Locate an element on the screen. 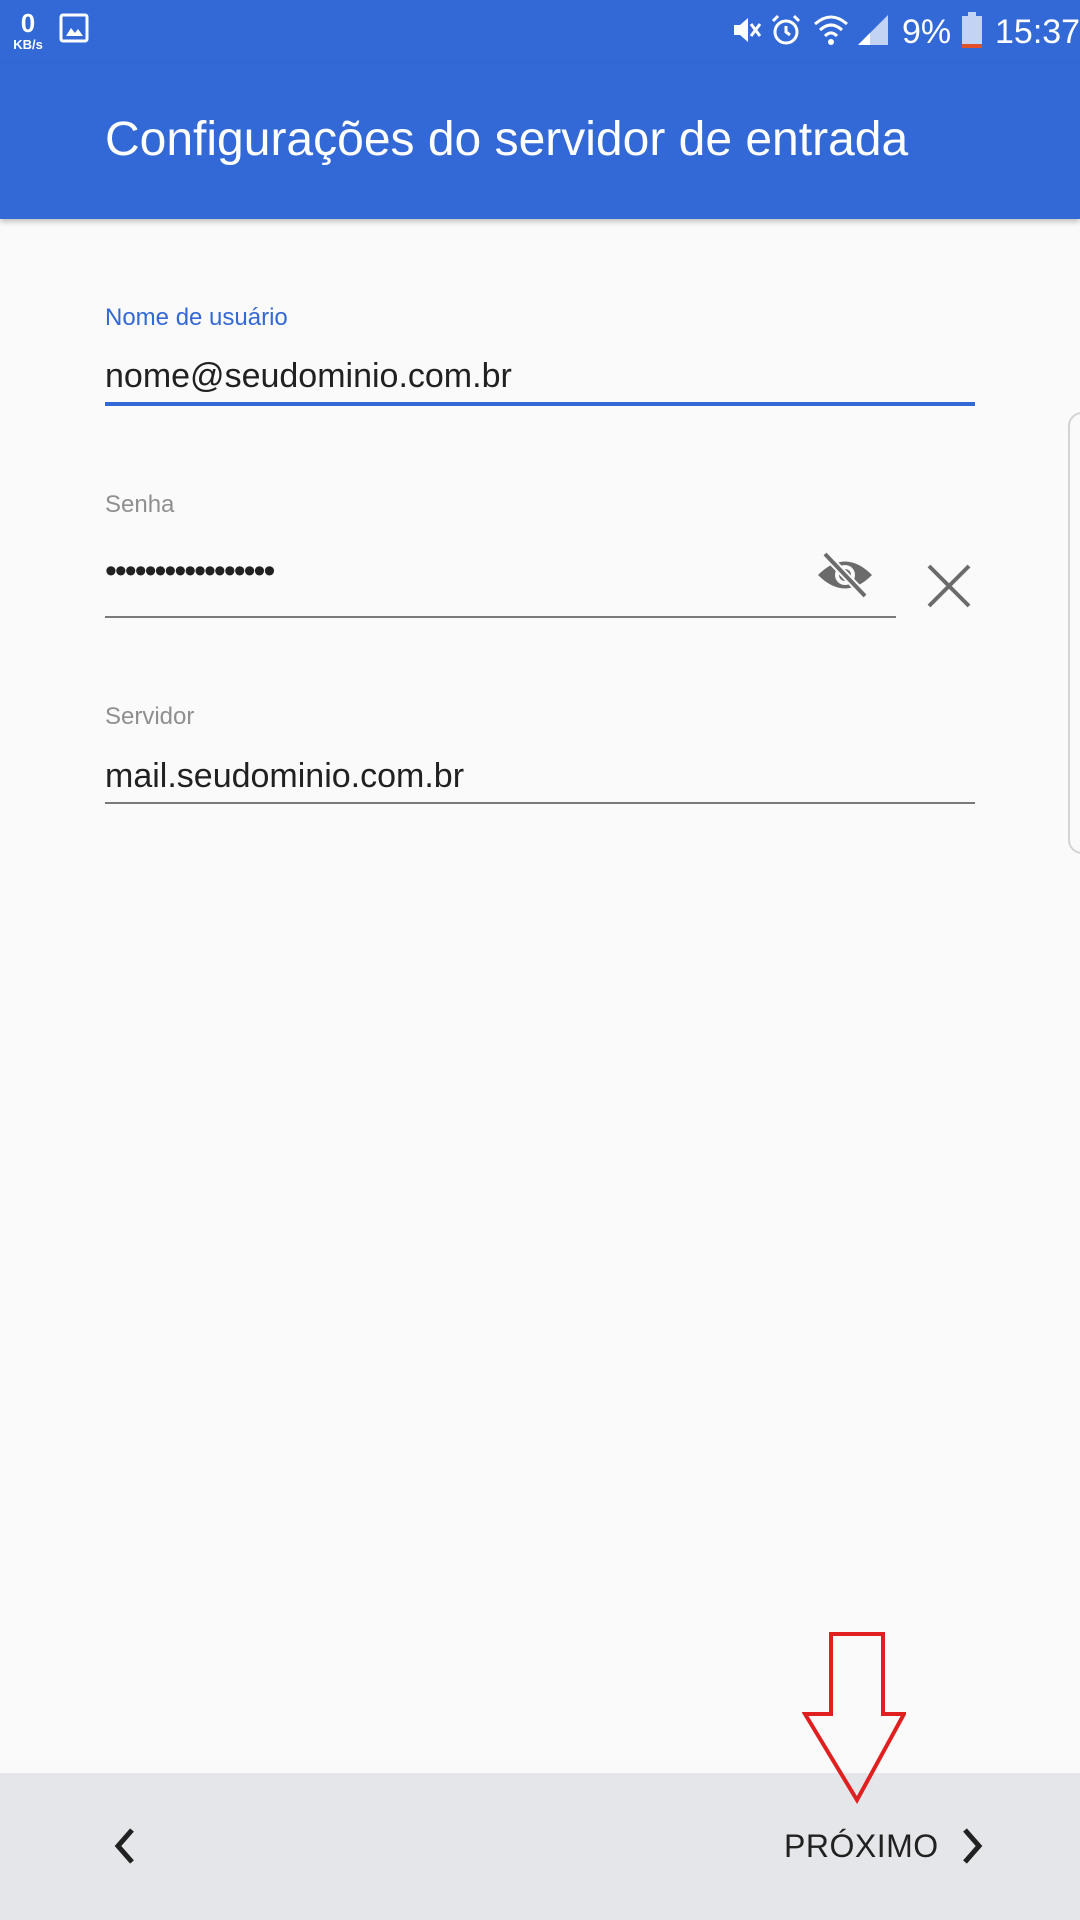  server-input: mail.seudominio.com.br is located at coordinates (284, 776).